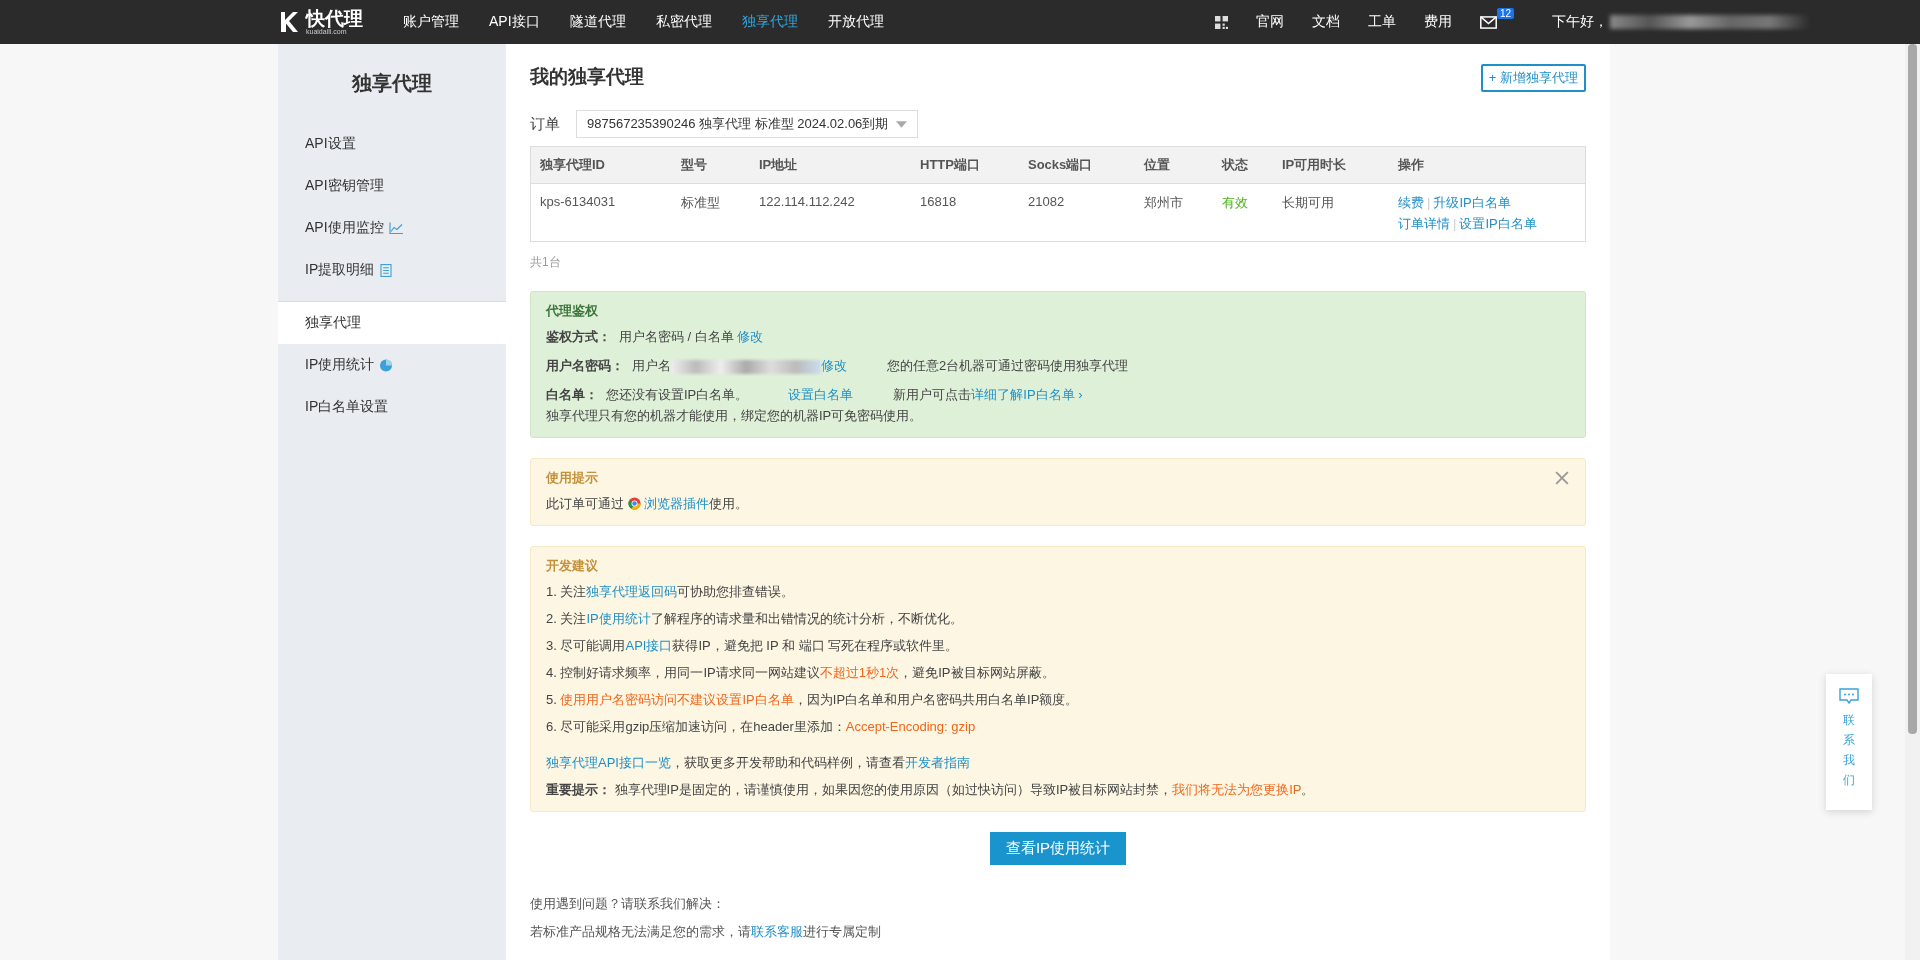 Image resolution: width=1920 pixels, height=960 pixels. Describe the element at coordinates (1411, 202) in the screenshot. I see `action-link: 续费` at that location.